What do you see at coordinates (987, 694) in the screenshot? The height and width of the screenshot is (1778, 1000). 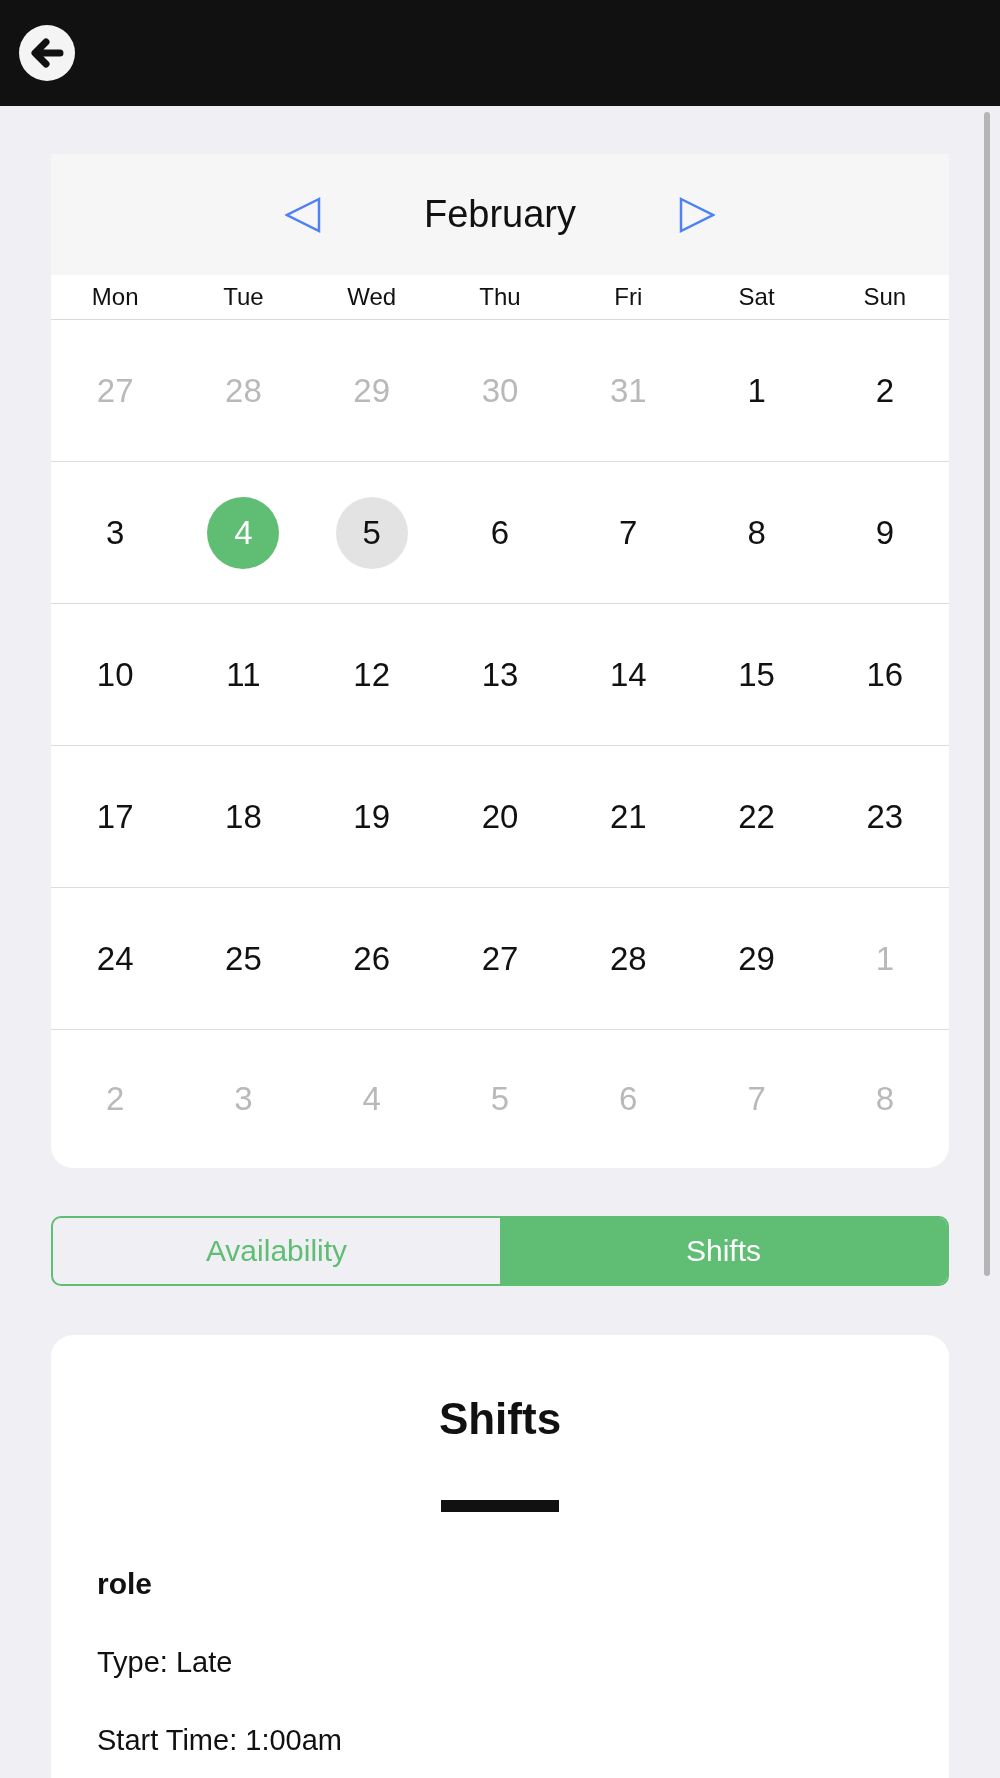 I see `scrollbar-thumb` at bounding box center [987, 694].